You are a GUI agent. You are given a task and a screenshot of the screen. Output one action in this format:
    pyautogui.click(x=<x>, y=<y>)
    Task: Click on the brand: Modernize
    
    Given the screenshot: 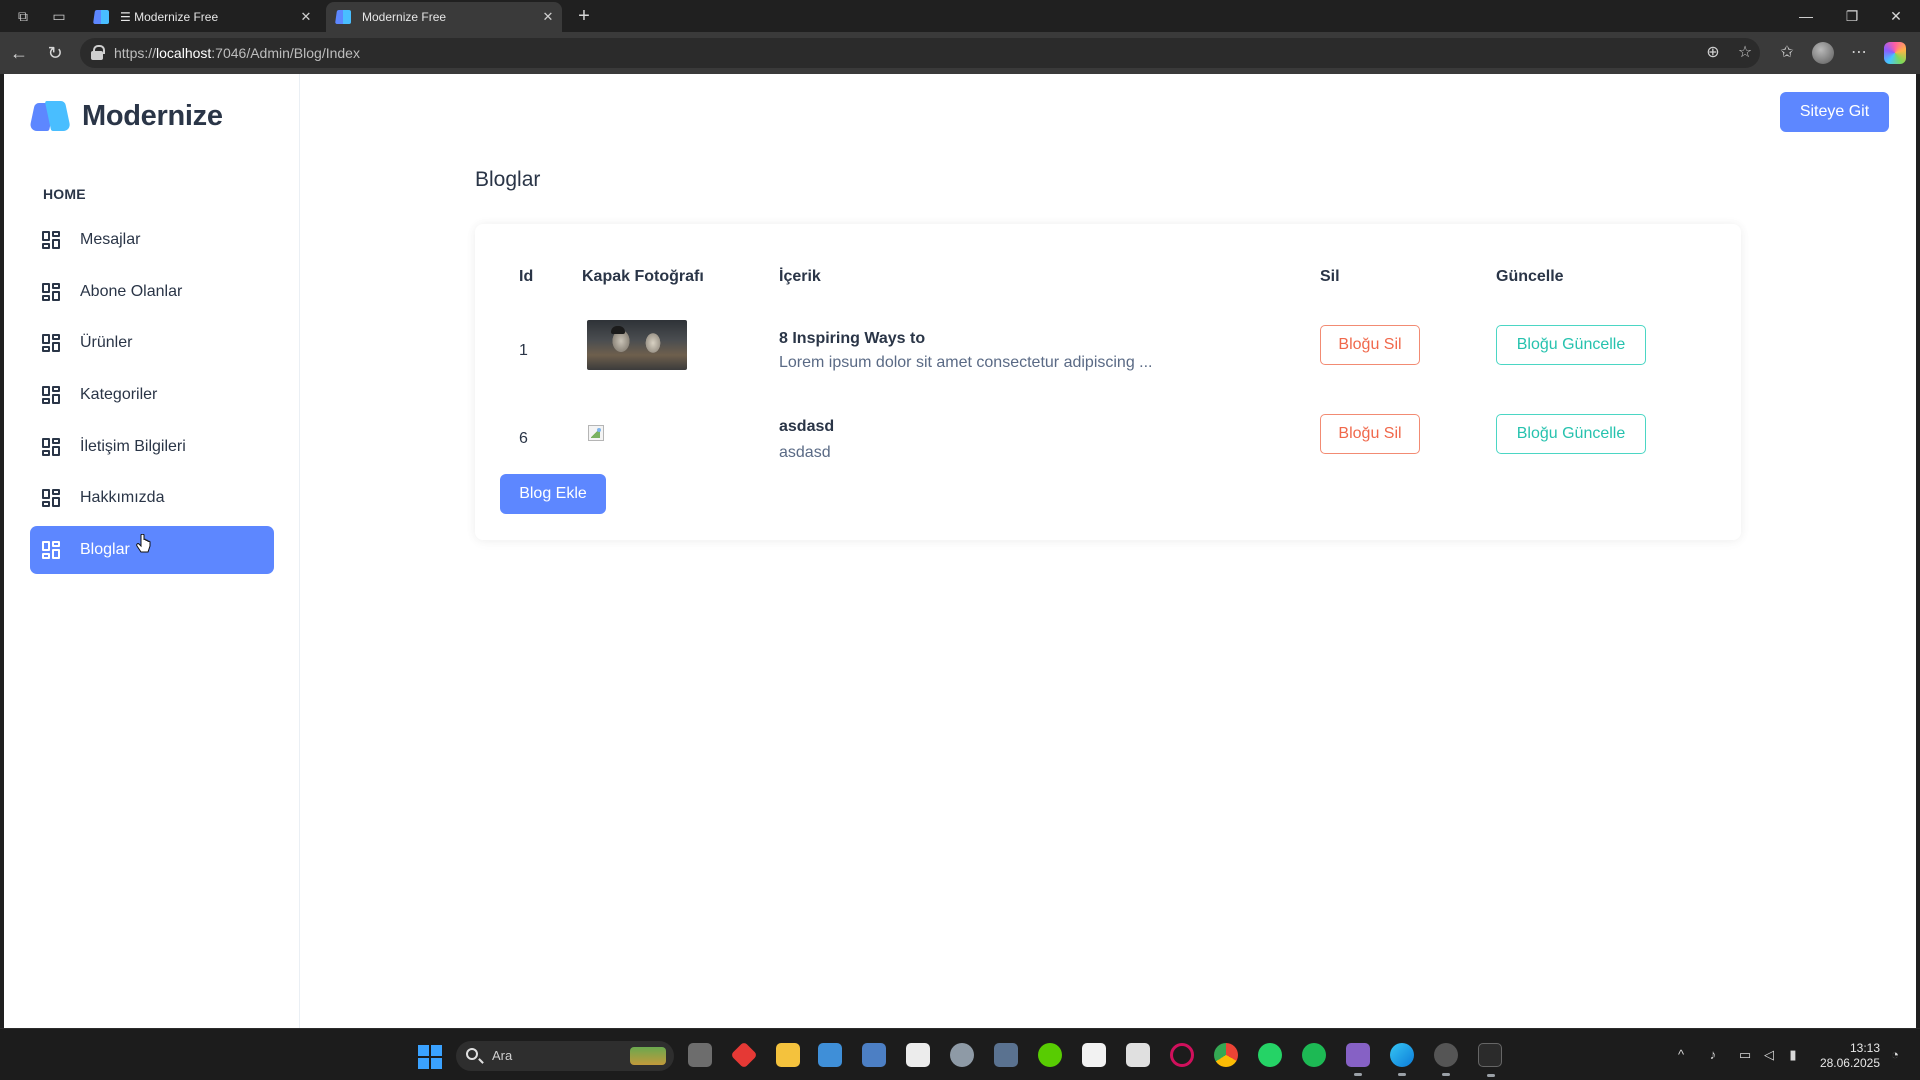 What is the action you would take?
    pyautogui.click(x=126, y=116)
    